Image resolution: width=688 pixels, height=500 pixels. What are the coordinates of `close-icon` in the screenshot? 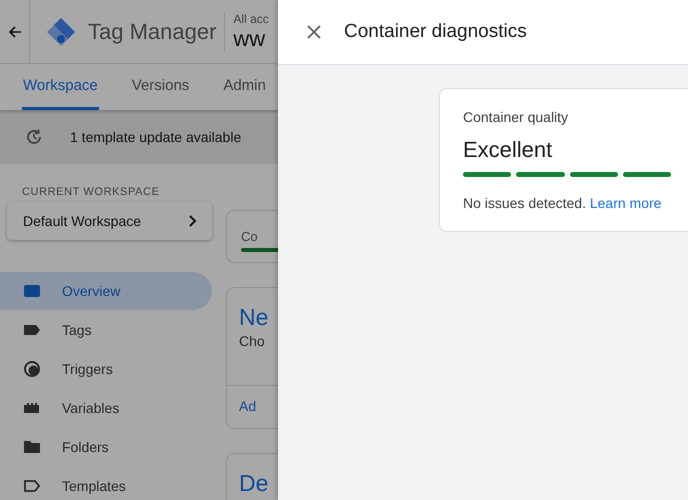 It's located at (314, 32).